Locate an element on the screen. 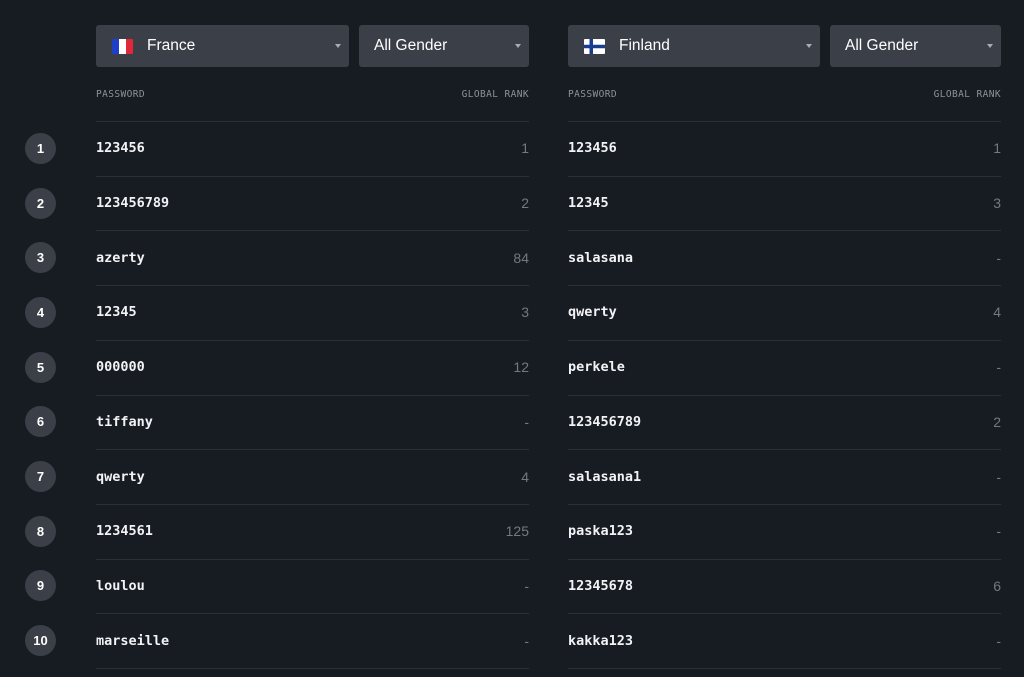  country-select-right: Finland is located at coordinates (694, 46).